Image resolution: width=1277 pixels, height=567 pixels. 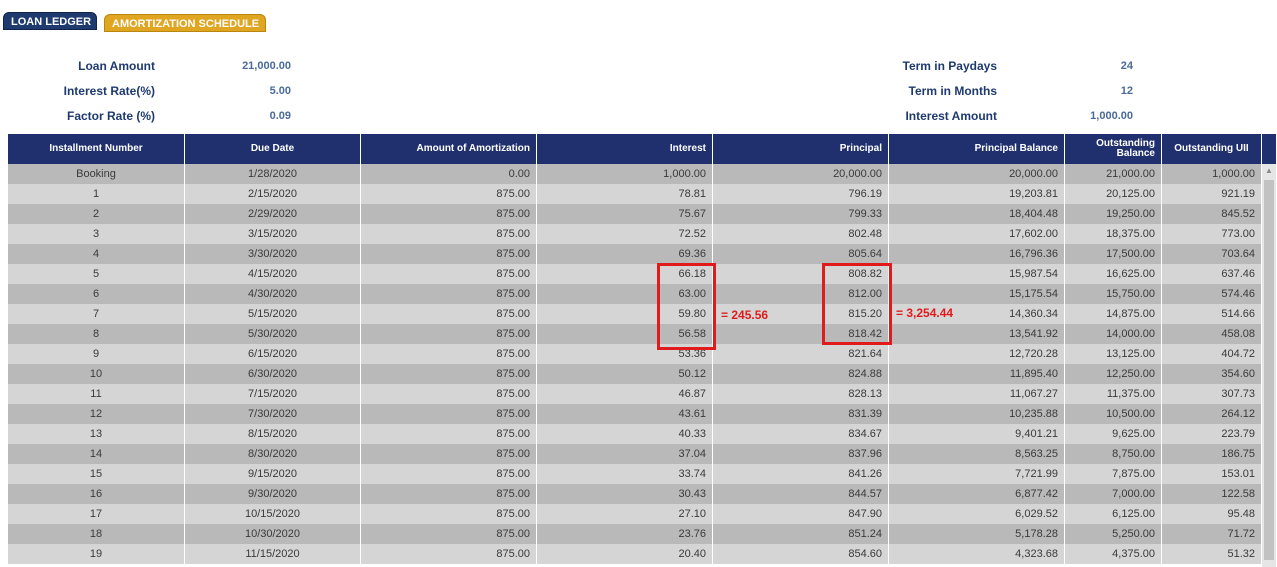 I want to click on cell-principal-balance: 20,000.00, so click(x=977, y=174).